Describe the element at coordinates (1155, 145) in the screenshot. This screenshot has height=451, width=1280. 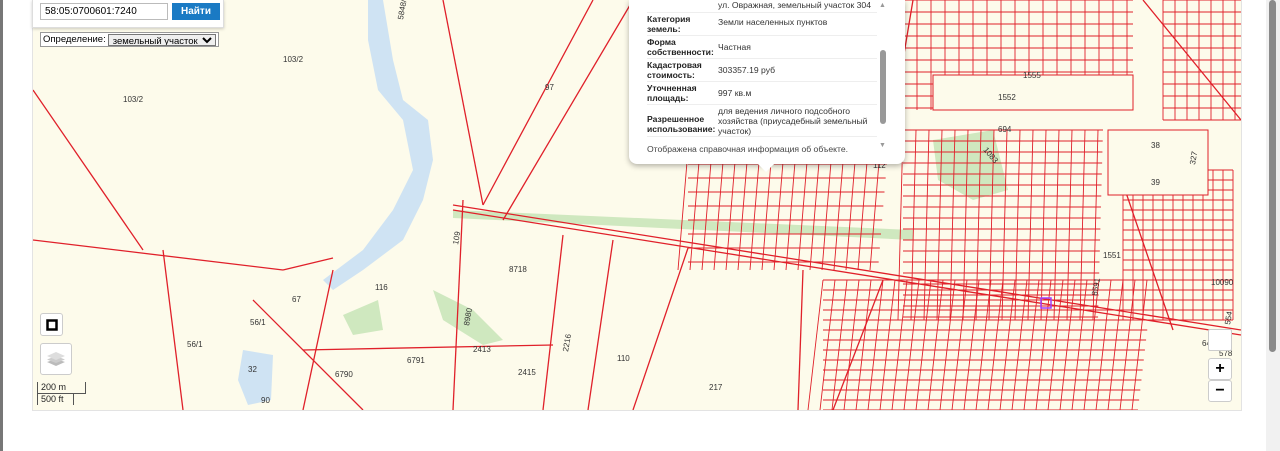
I see `parcel-label: 38` at that location.